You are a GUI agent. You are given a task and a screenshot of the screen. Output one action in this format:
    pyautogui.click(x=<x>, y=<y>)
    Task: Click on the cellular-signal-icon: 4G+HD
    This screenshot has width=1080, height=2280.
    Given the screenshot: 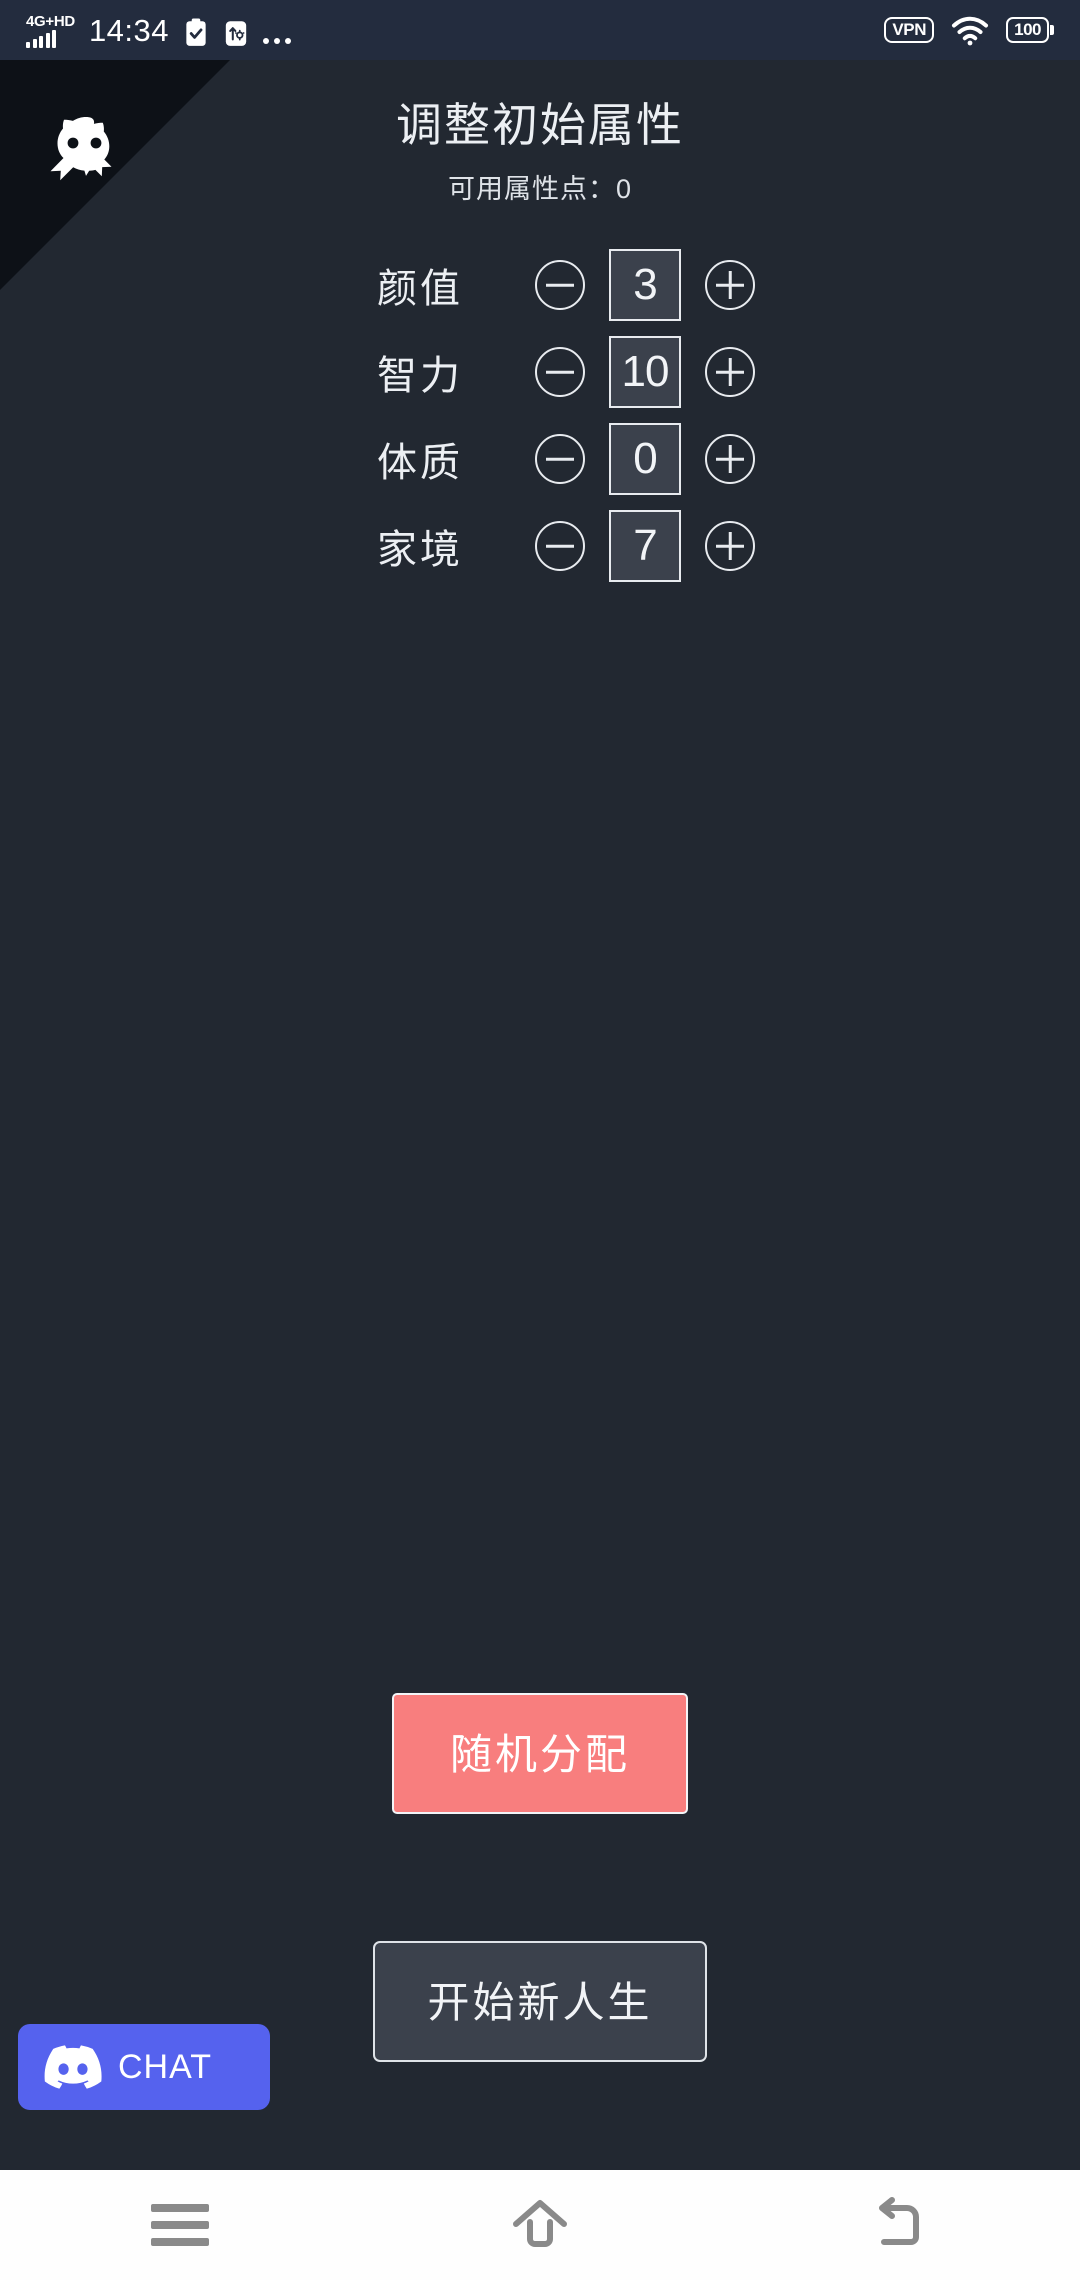 What is the action you would take?
    pyautogui.click(x=50, y=31)
    